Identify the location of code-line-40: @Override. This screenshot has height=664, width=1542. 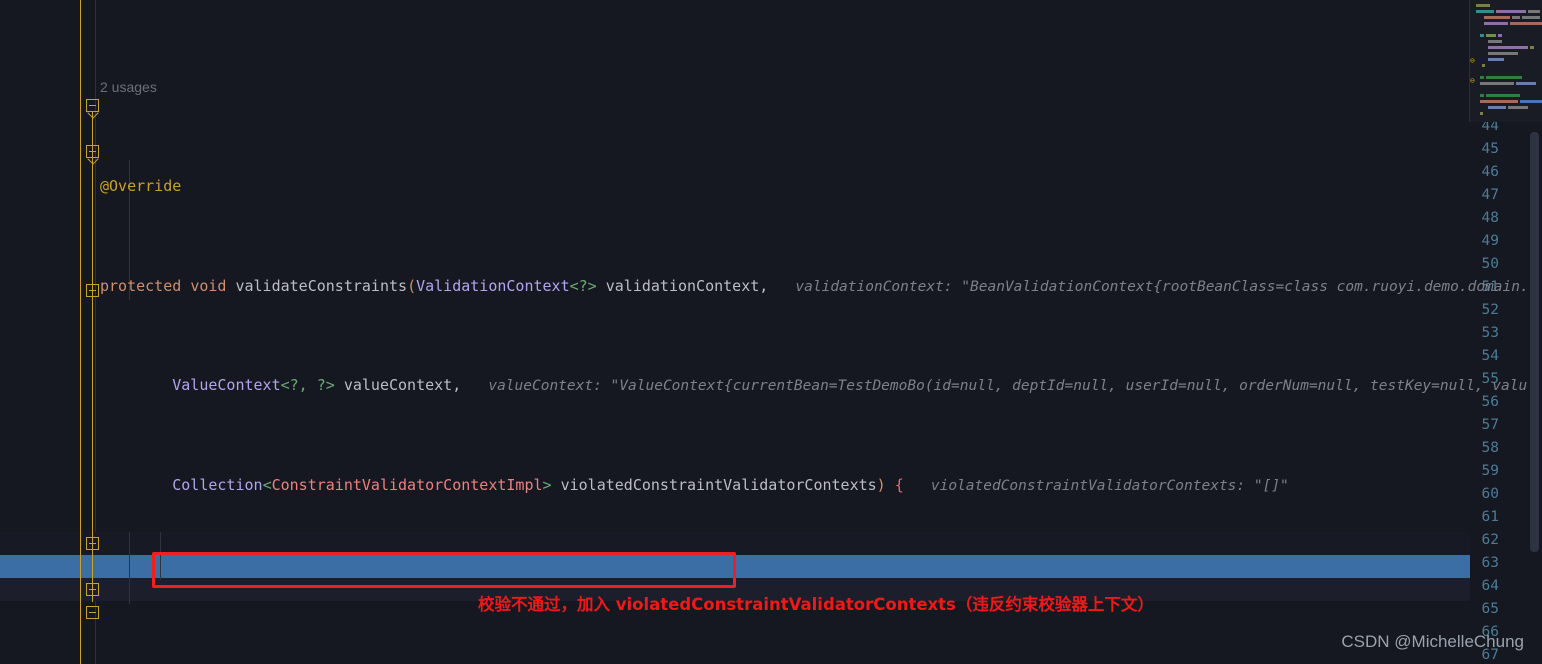
(821, 186).